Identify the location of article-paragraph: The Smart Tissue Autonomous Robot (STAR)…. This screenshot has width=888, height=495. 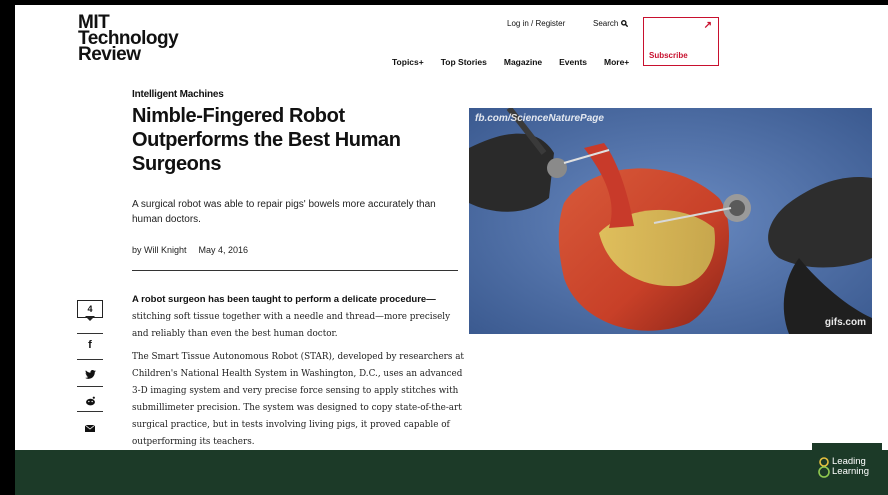
(298, 399).